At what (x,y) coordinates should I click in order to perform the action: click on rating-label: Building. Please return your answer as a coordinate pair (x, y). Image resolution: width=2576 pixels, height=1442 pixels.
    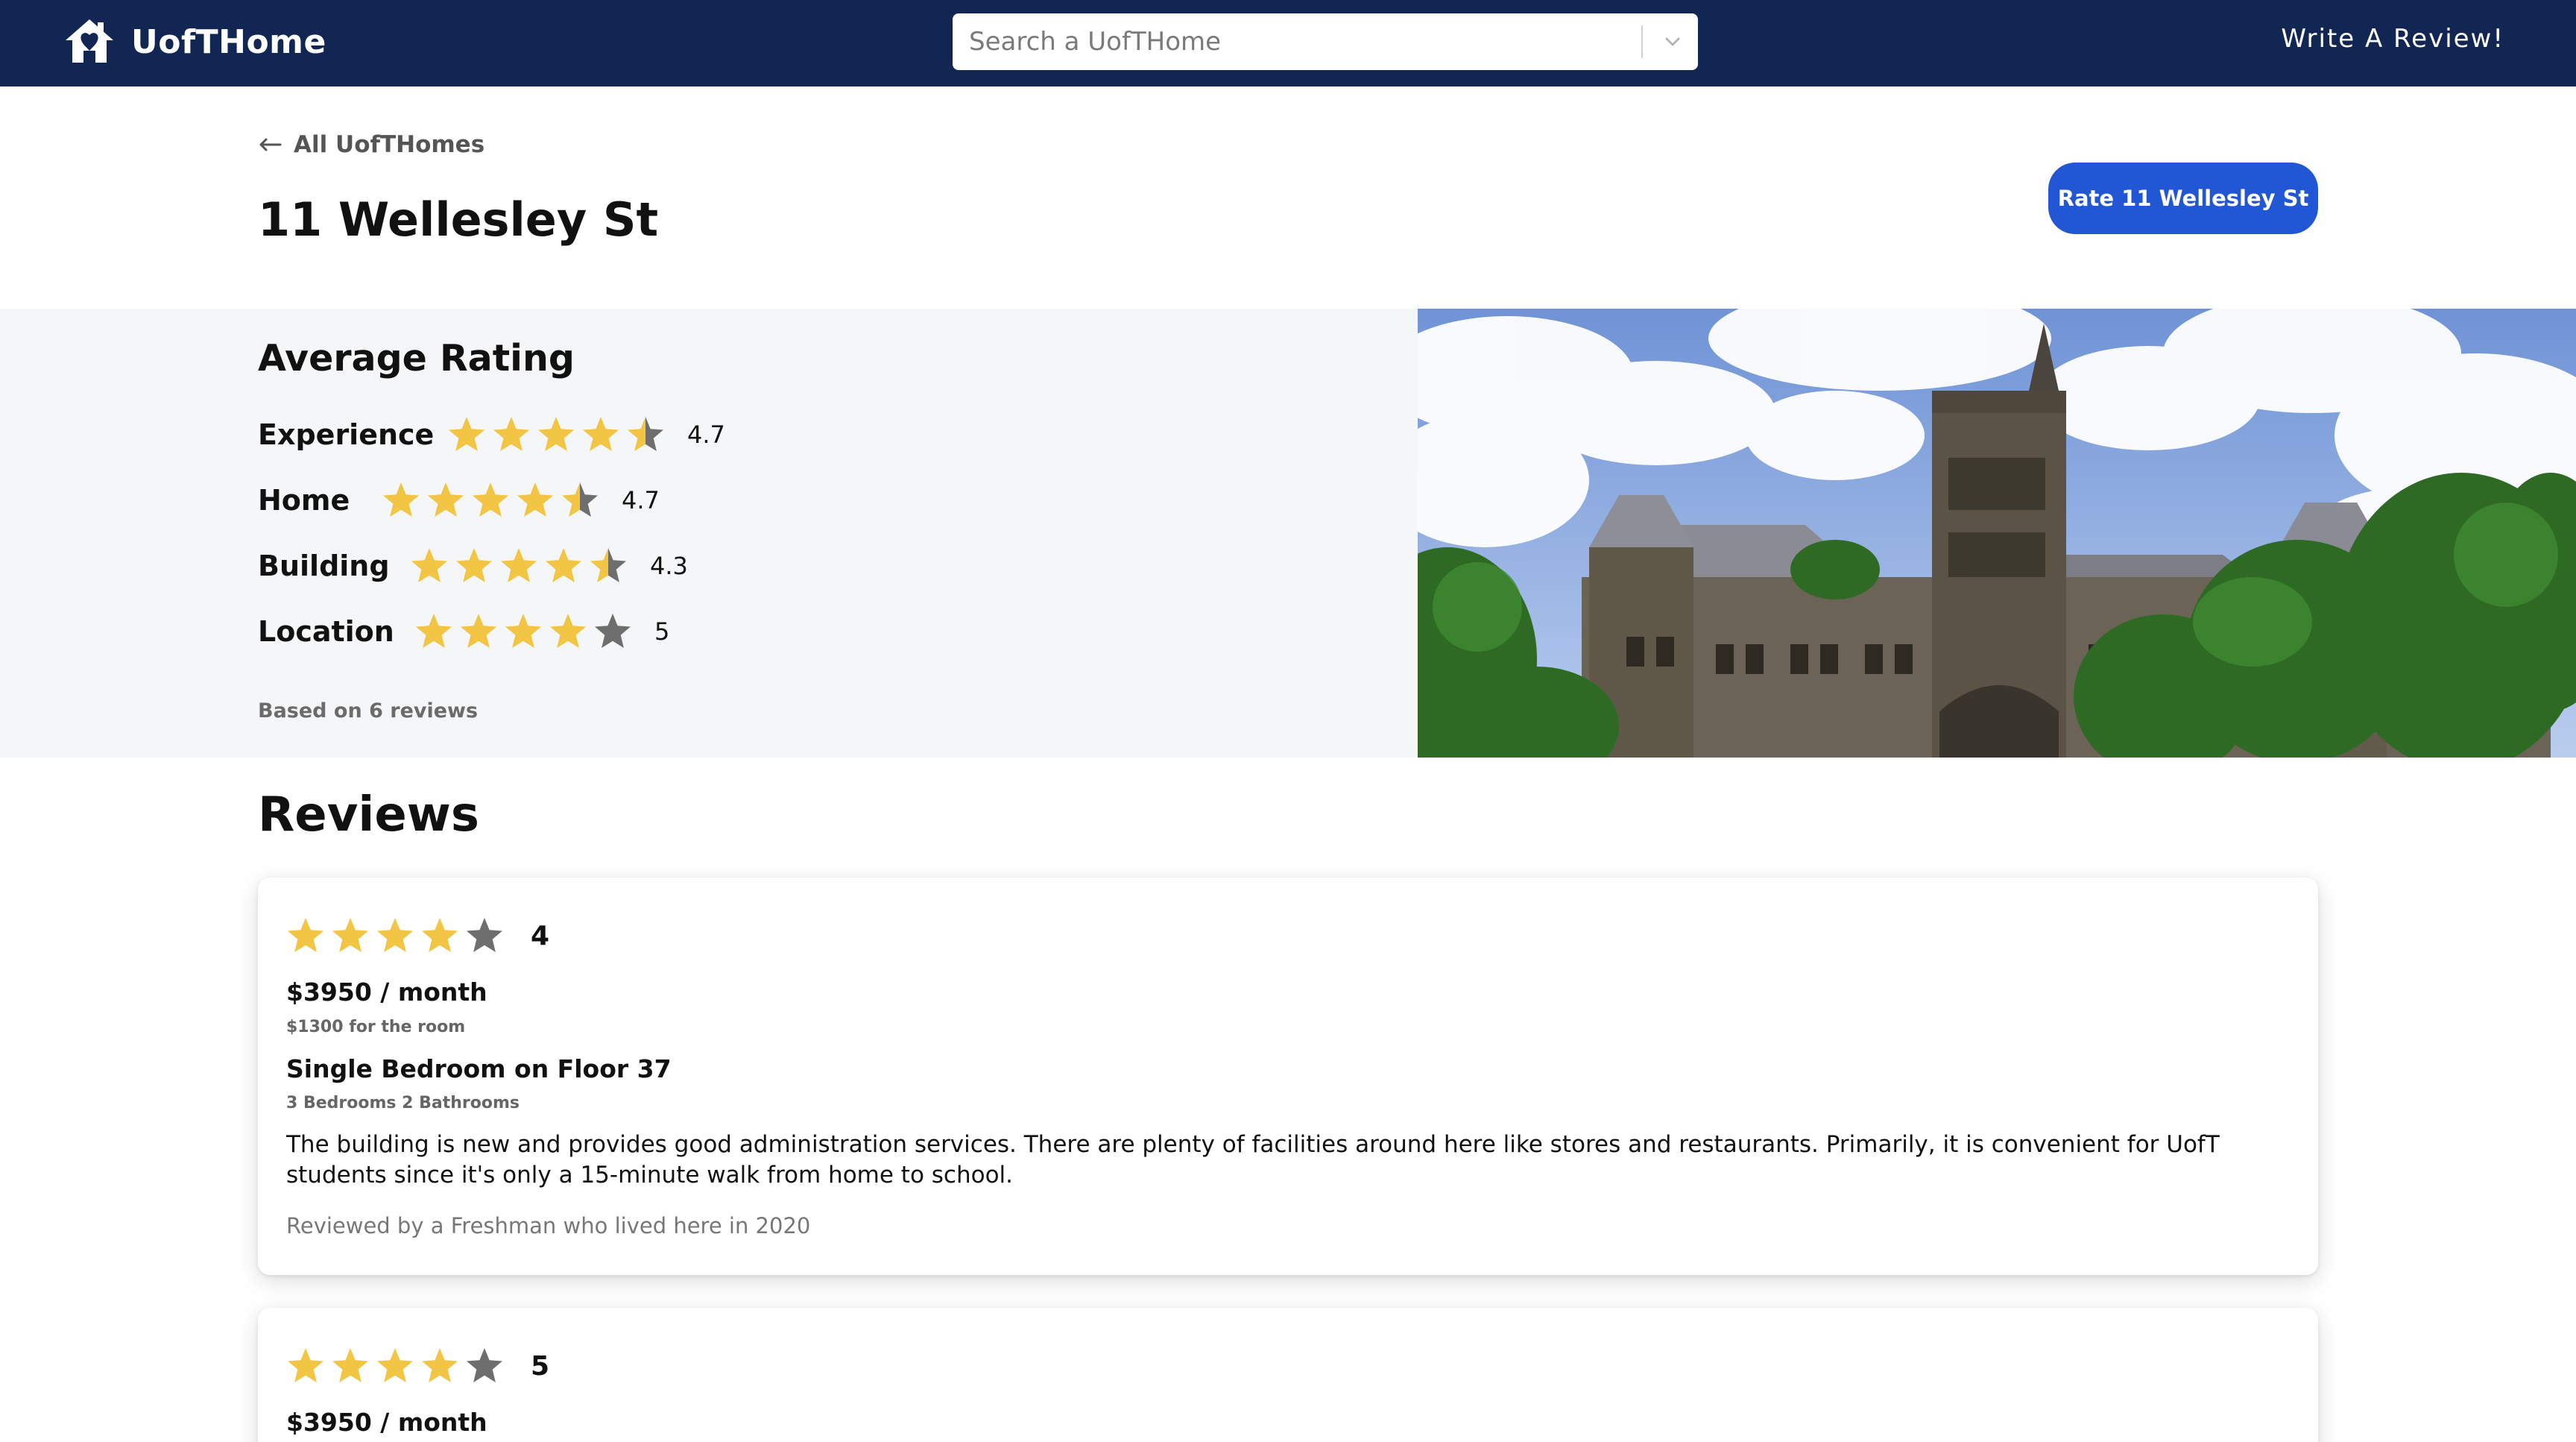
    Looking at the image, I should click on (324, 566).